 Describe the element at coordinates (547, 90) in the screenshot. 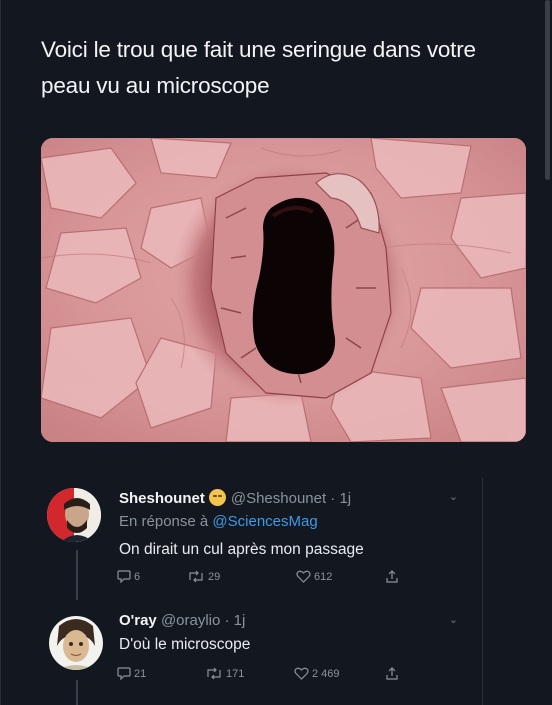

I see `scrollbar` at that location.